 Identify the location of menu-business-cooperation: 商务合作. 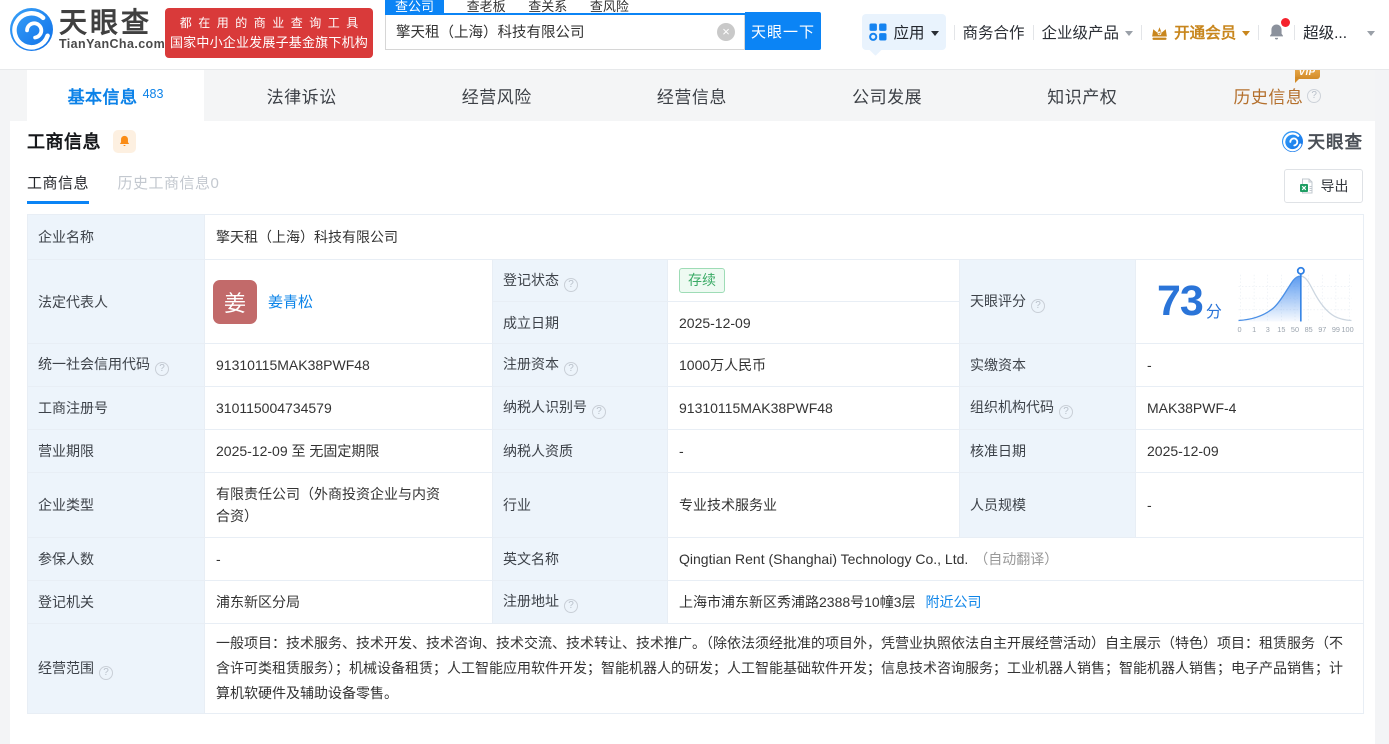
(994, 32).